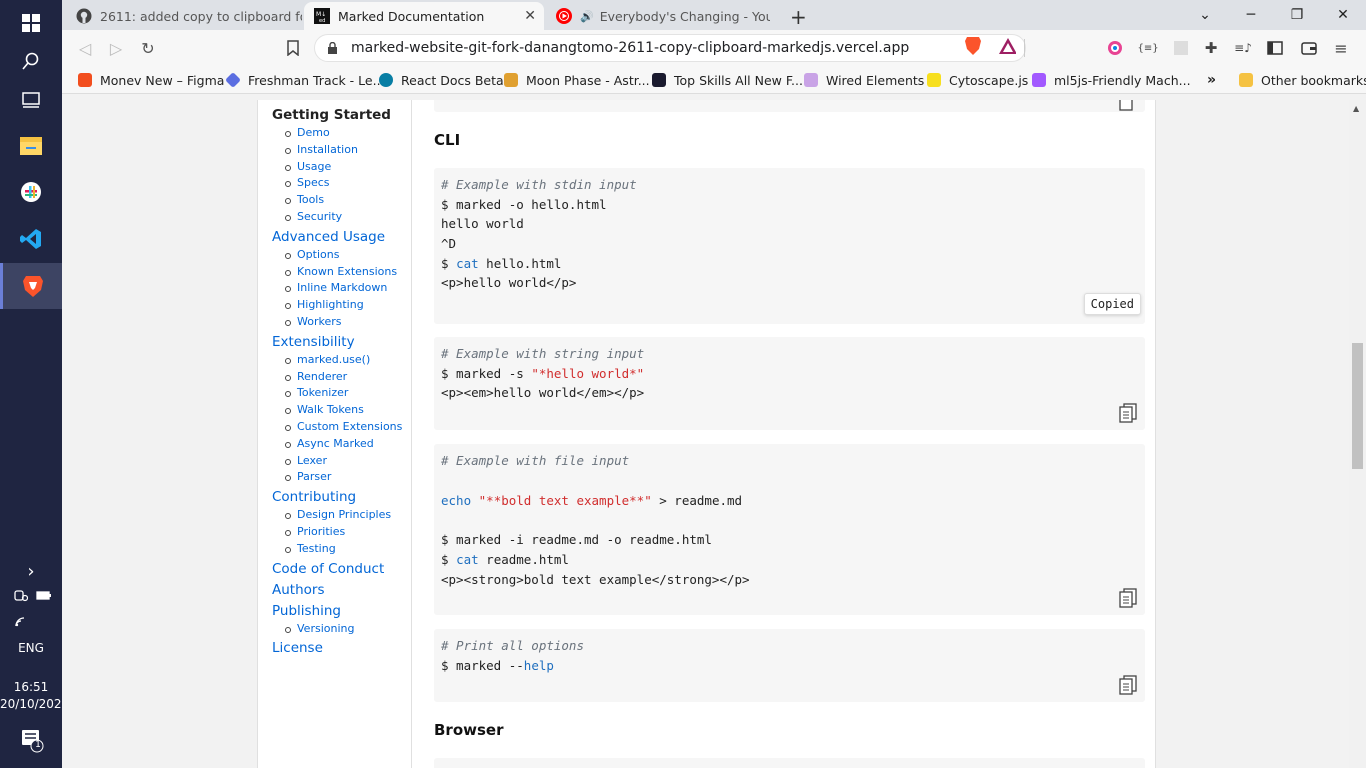  Describe the element at coordinates (306, 611) in the screenshot. I see `nav-publishing: Publishing` at that location.